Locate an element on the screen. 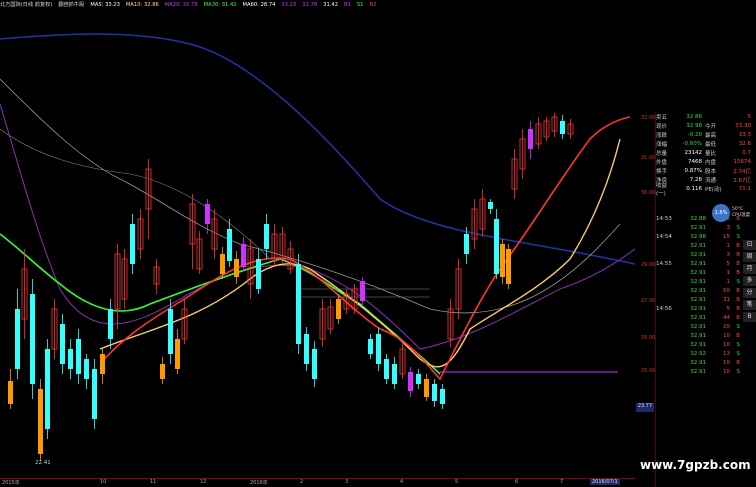 This screenshot has width=756, height=487. tick-time: 14:54 is located at coordinates (664, 236).